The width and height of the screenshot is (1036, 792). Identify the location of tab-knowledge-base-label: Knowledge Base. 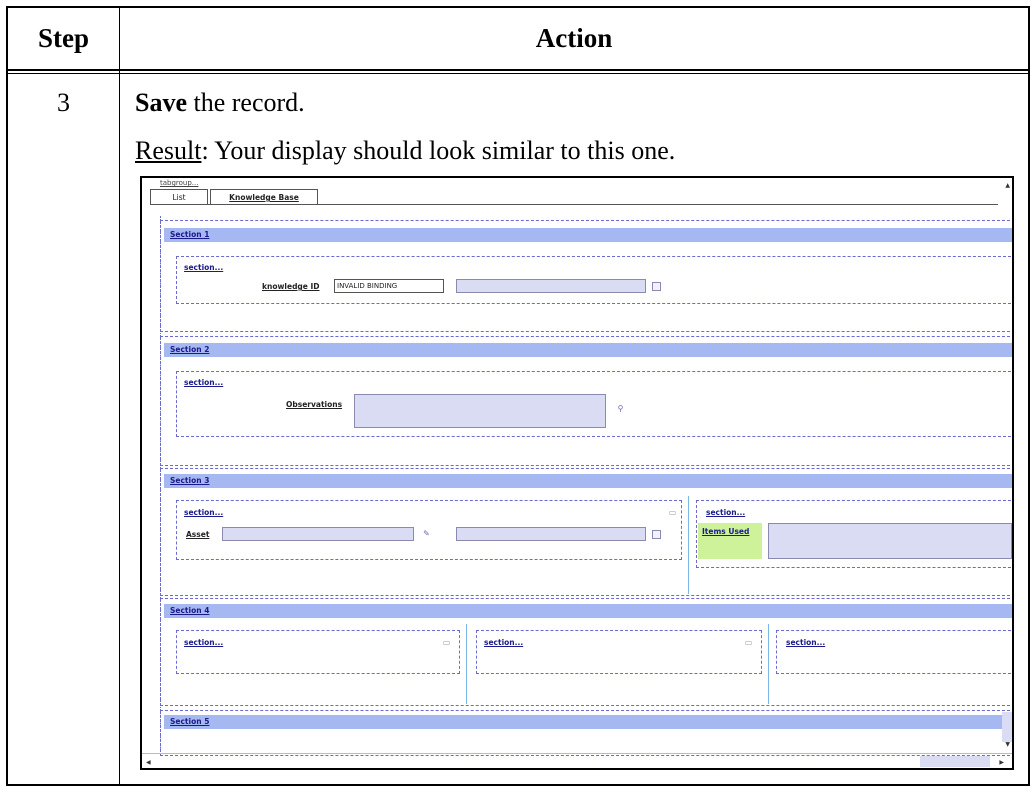
(264, 197).